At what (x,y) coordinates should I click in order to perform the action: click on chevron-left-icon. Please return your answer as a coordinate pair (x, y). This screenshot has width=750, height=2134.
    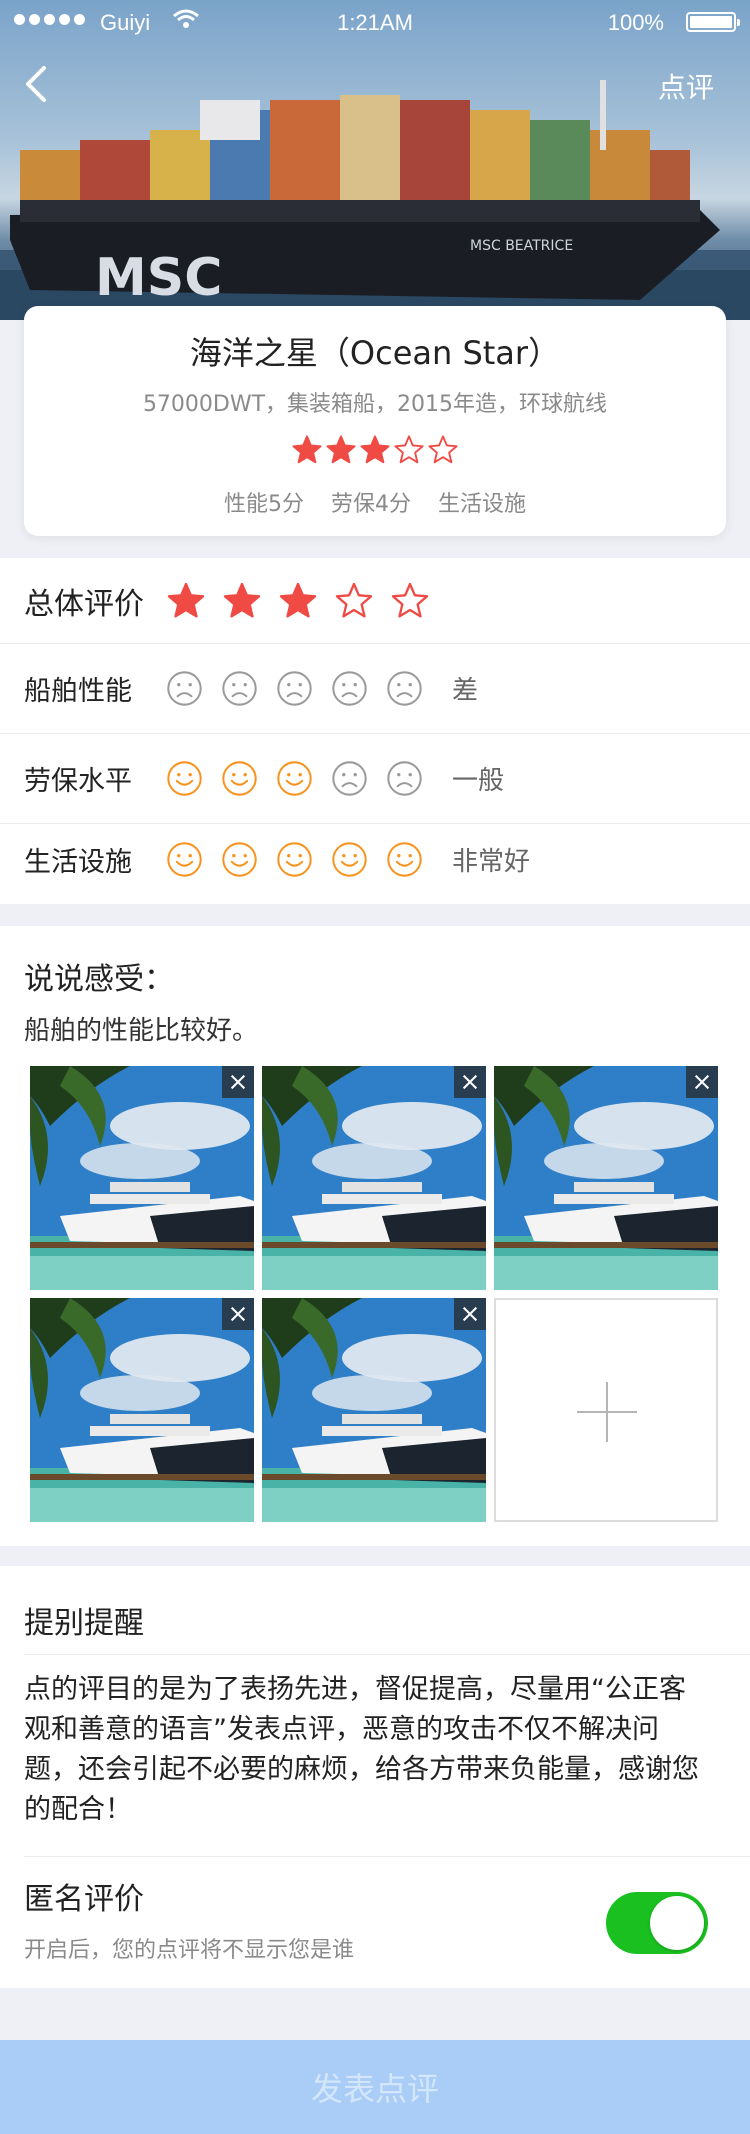
    Looking at the image, I should click on (36, 84).